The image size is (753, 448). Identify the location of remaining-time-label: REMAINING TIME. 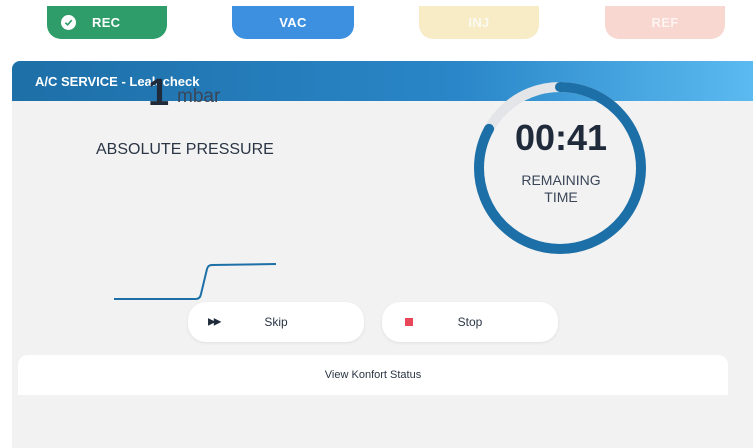
(561, 189).